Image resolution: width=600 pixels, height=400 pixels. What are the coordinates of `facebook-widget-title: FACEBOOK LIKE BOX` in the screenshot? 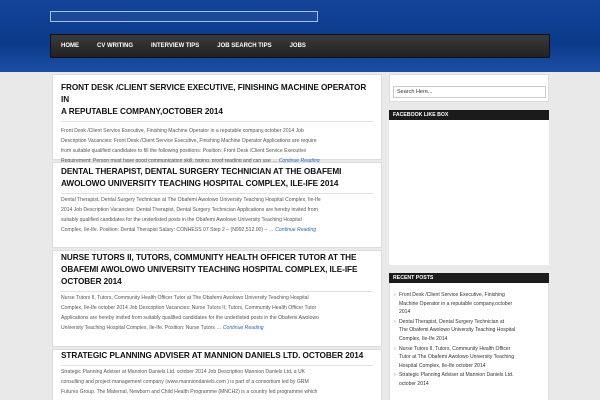 It's located at (469, 115).